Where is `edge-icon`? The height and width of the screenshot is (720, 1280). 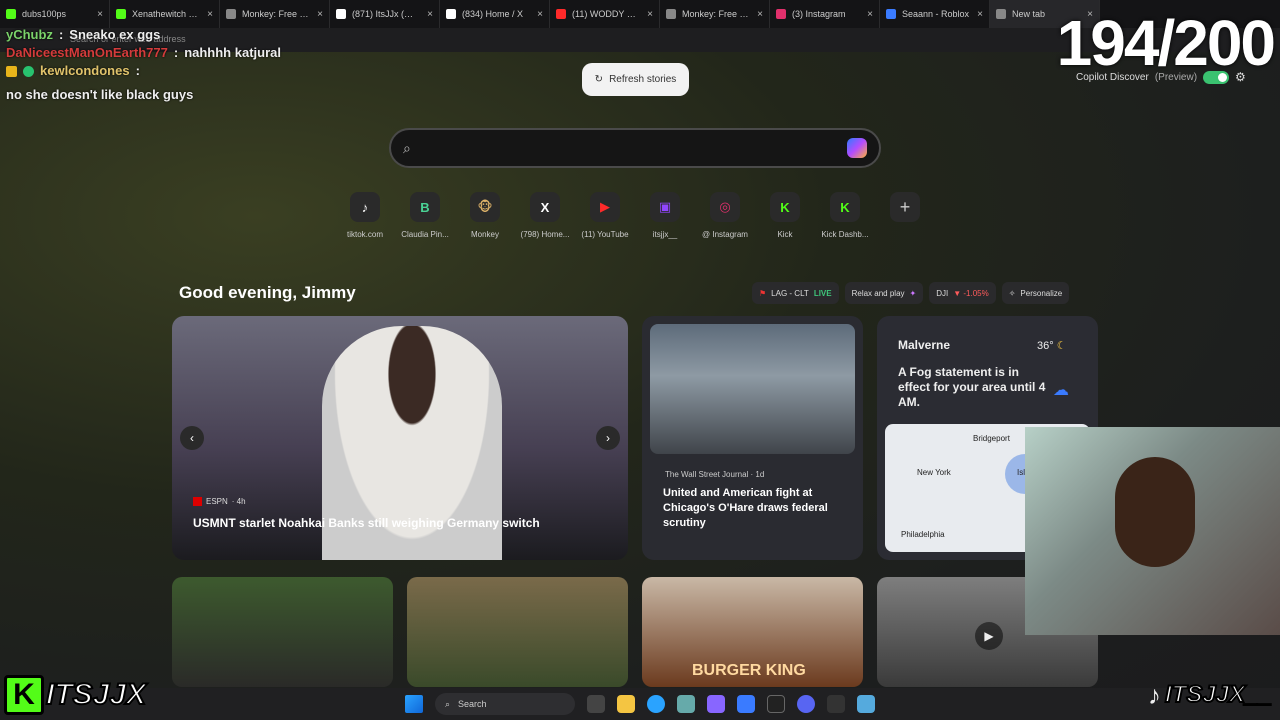 edge-icon is located at coordinates (656, 704).